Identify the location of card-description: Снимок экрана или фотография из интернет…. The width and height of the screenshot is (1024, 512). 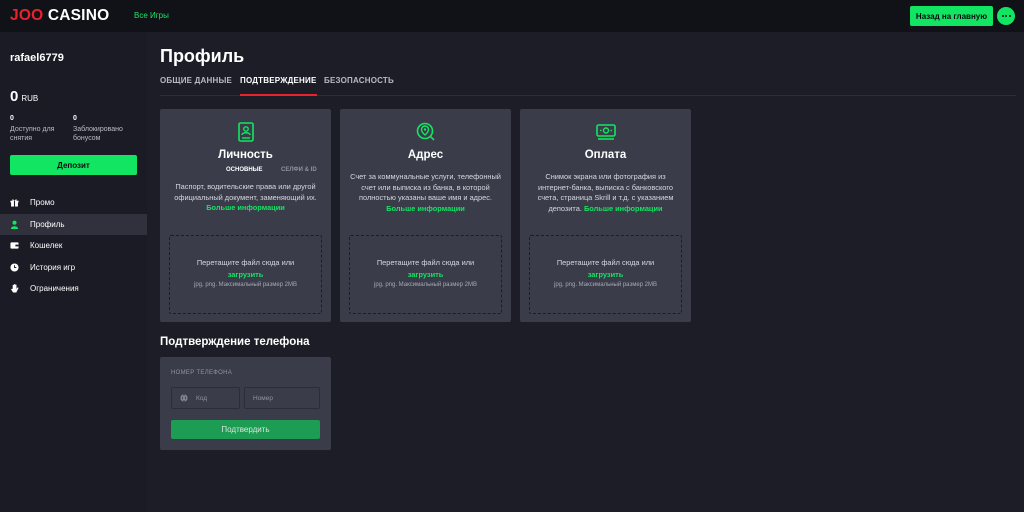
(605, 193).